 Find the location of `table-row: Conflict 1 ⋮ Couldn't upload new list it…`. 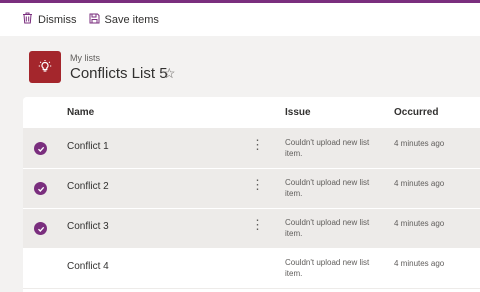

table-row: Conflict 1 ⋮ Couldn't upload new list it… is located at coordinates (251, 149).